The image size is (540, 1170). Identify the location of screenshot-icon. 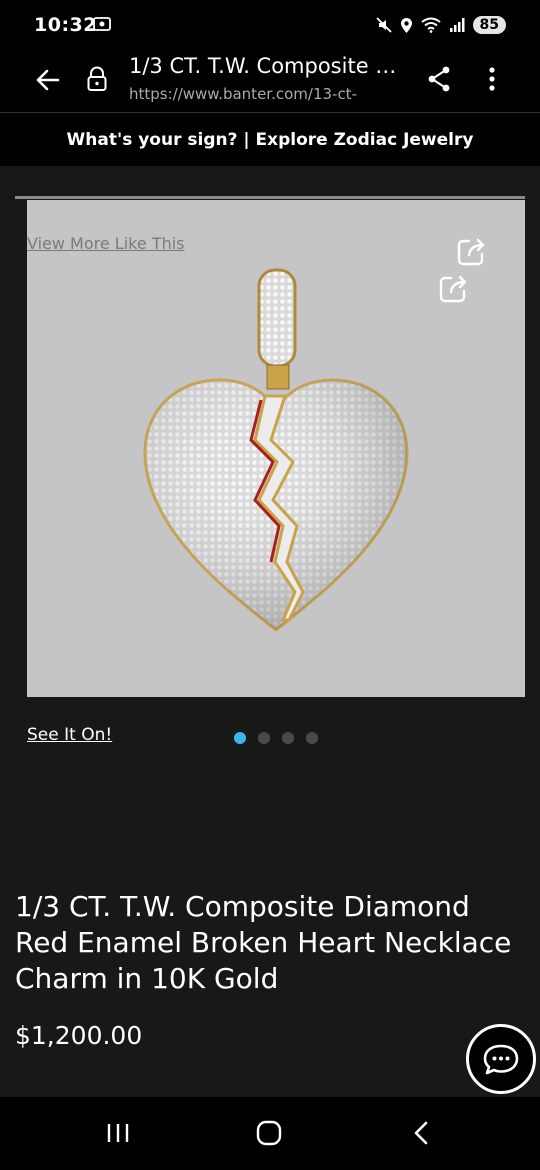
(102, 24).